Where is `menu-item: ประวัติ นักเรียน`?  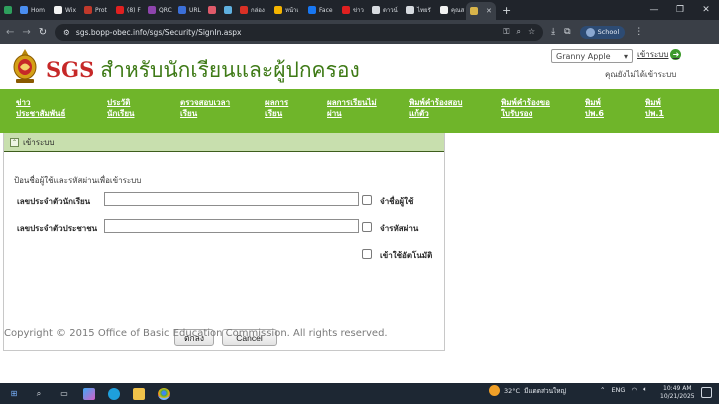 menu-item: ประวัติ นักเรียน is located at coordinates (127, 111).